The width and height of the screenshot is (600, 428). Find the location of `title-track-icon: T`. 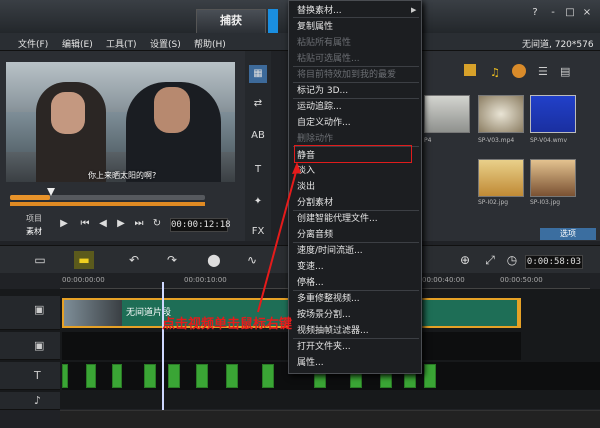

title-track-icon: T is located at coordinates (37, 375).